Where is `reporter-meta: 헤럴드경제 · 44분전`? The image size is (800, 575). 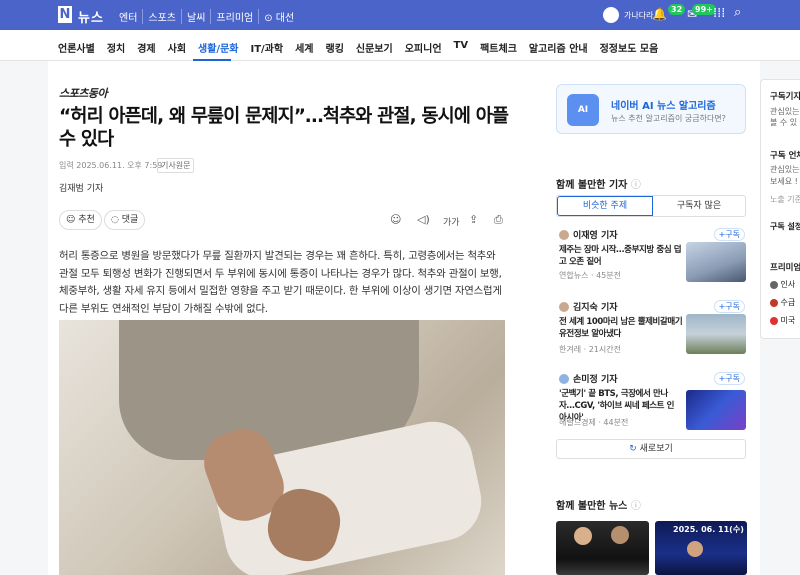 reporter-meta: 헤럴드경제 · 44분전 is located at coordinates (594, 422).